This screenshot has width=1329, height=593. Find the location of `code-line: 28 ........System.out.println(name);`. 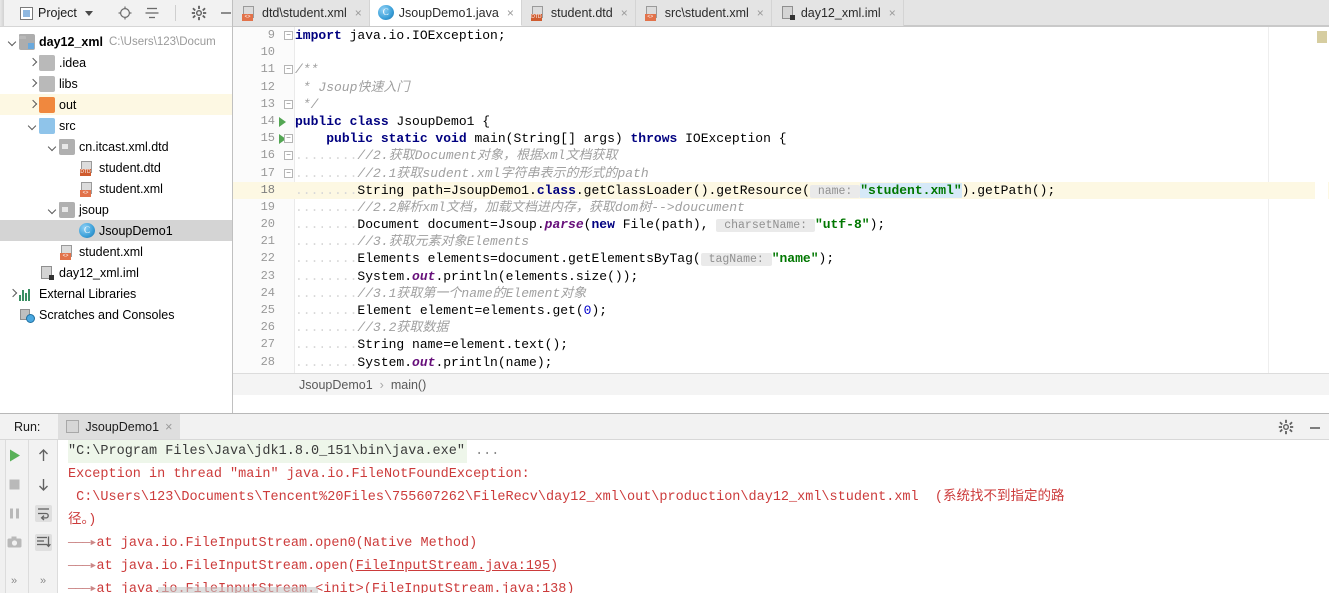

code-line: 28 ........System.out.println(name); is located at coordinates (781, 362).